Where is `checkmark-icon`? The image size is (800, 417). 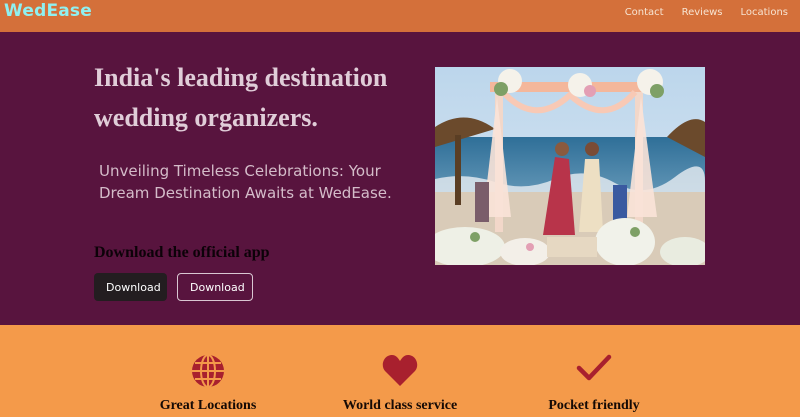
checkmark-icon is located at coordinates (594, 367).